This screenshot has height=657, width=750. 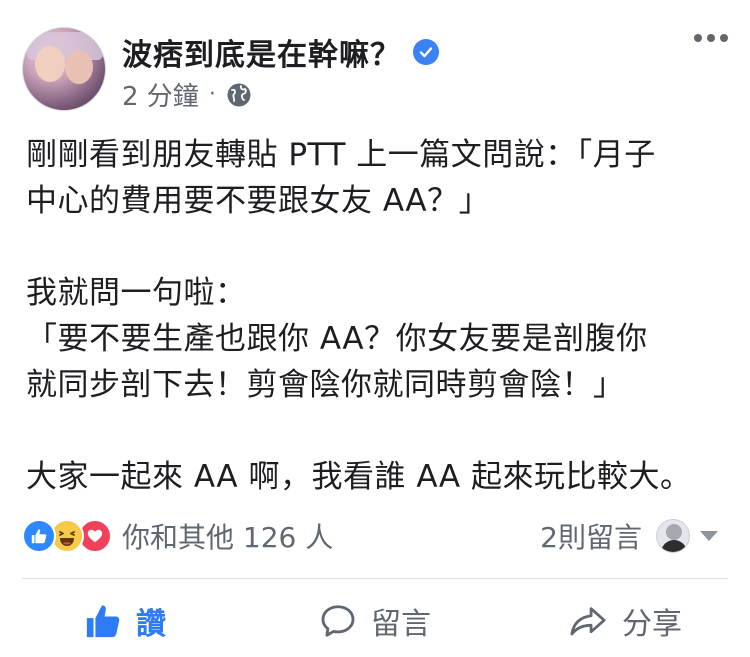 What do you see at coordinates (338, 621) in the screenshot?
I see `comment-icon` at bounding box center [338, 621].